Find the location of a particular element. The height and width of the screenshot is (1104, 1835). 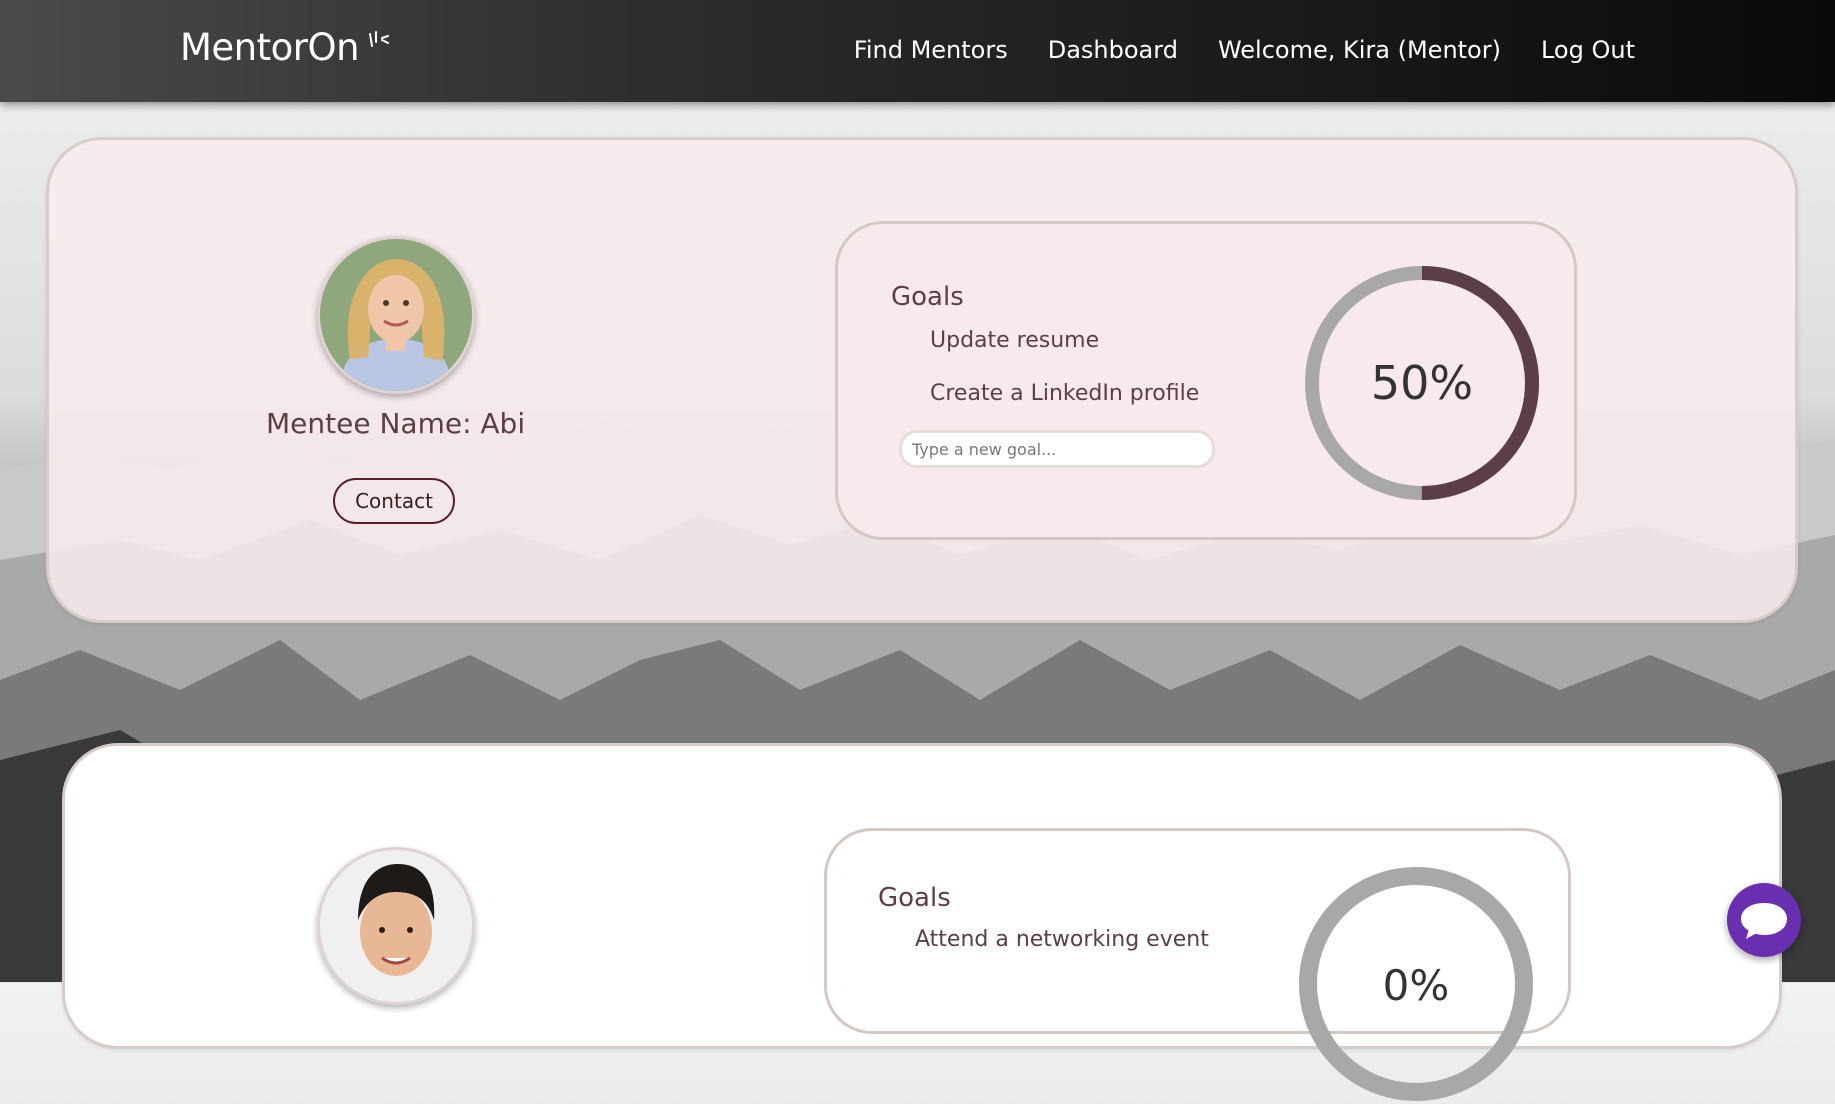

mentee-name: Mentee Name: Abi is located at coordinates (396, 423).